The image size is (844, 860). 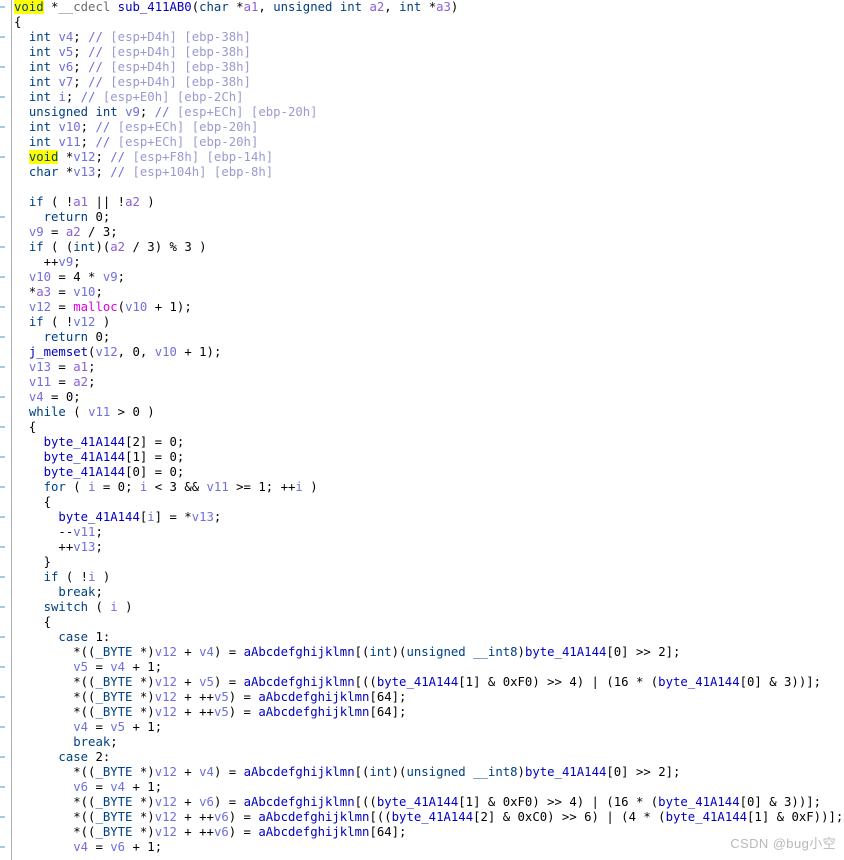 I want to click on code-line-25: if ( !i ), so click(x=429, y=577).